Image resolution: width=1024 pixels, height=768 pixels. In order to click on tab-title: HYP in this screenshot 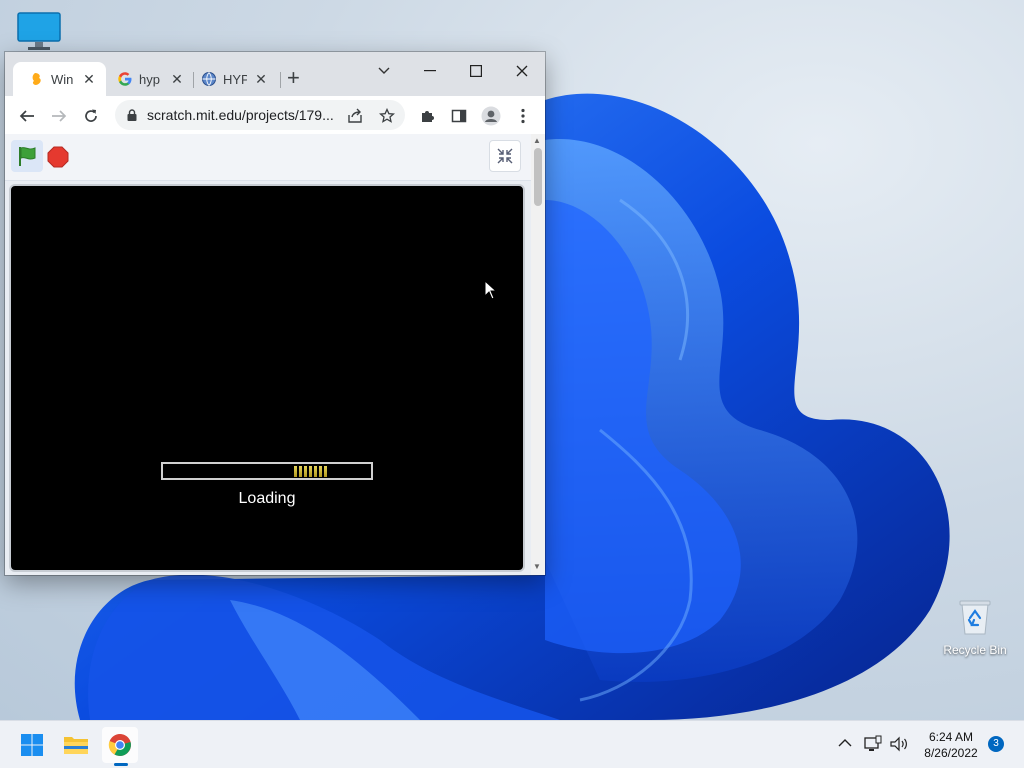, I will do `click(235, 79)`.